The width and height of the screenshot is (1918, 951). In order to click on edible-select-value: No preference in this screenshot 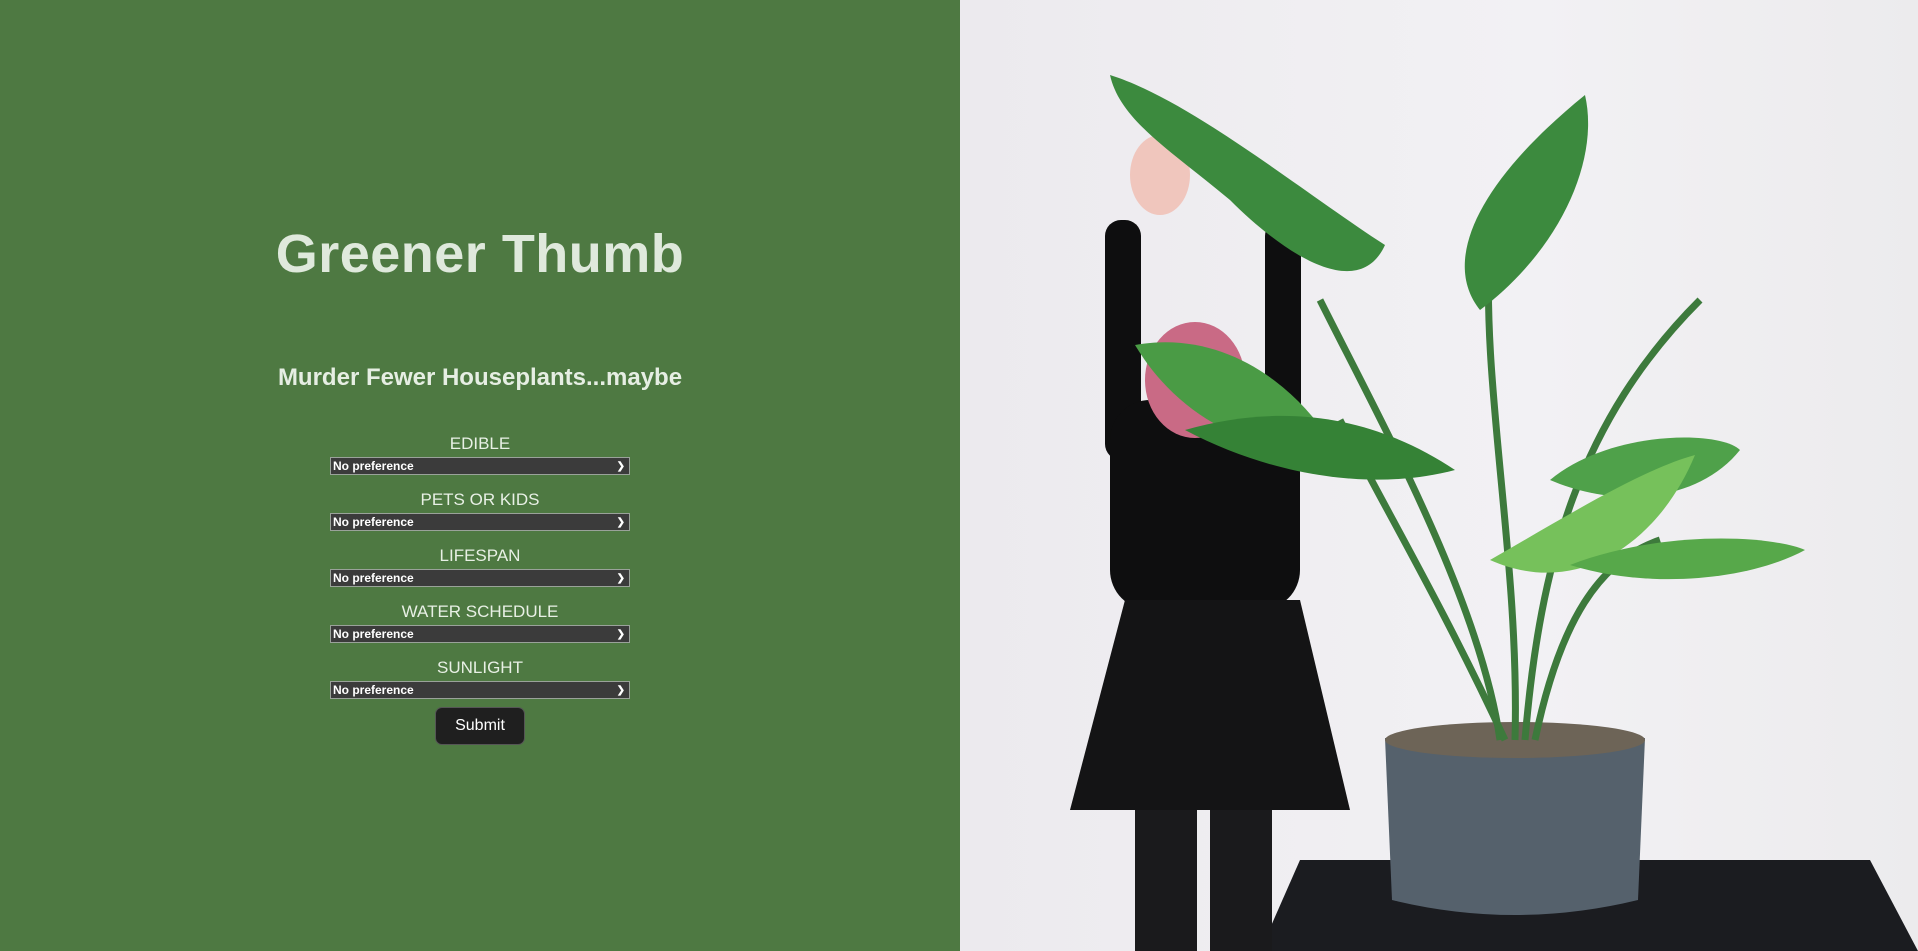, I will do `click(373, 466)`.